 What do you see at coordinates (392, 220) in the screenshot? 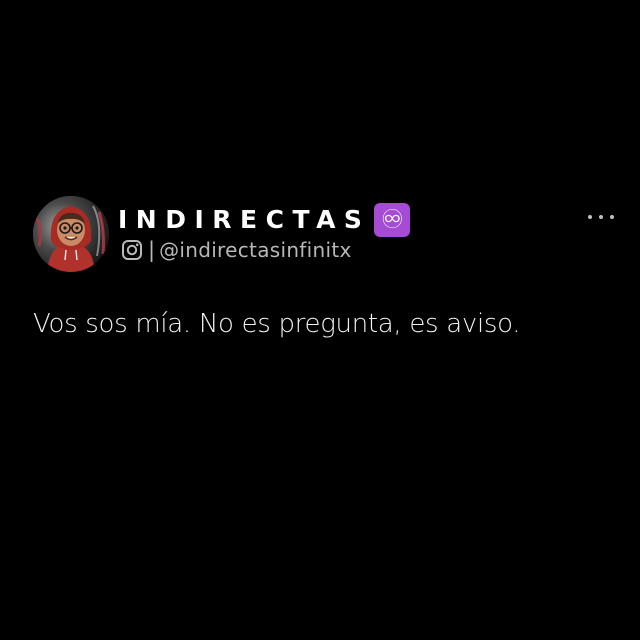
I see `infinity-badge-icon: ♾` at bounding box center [392, 220].